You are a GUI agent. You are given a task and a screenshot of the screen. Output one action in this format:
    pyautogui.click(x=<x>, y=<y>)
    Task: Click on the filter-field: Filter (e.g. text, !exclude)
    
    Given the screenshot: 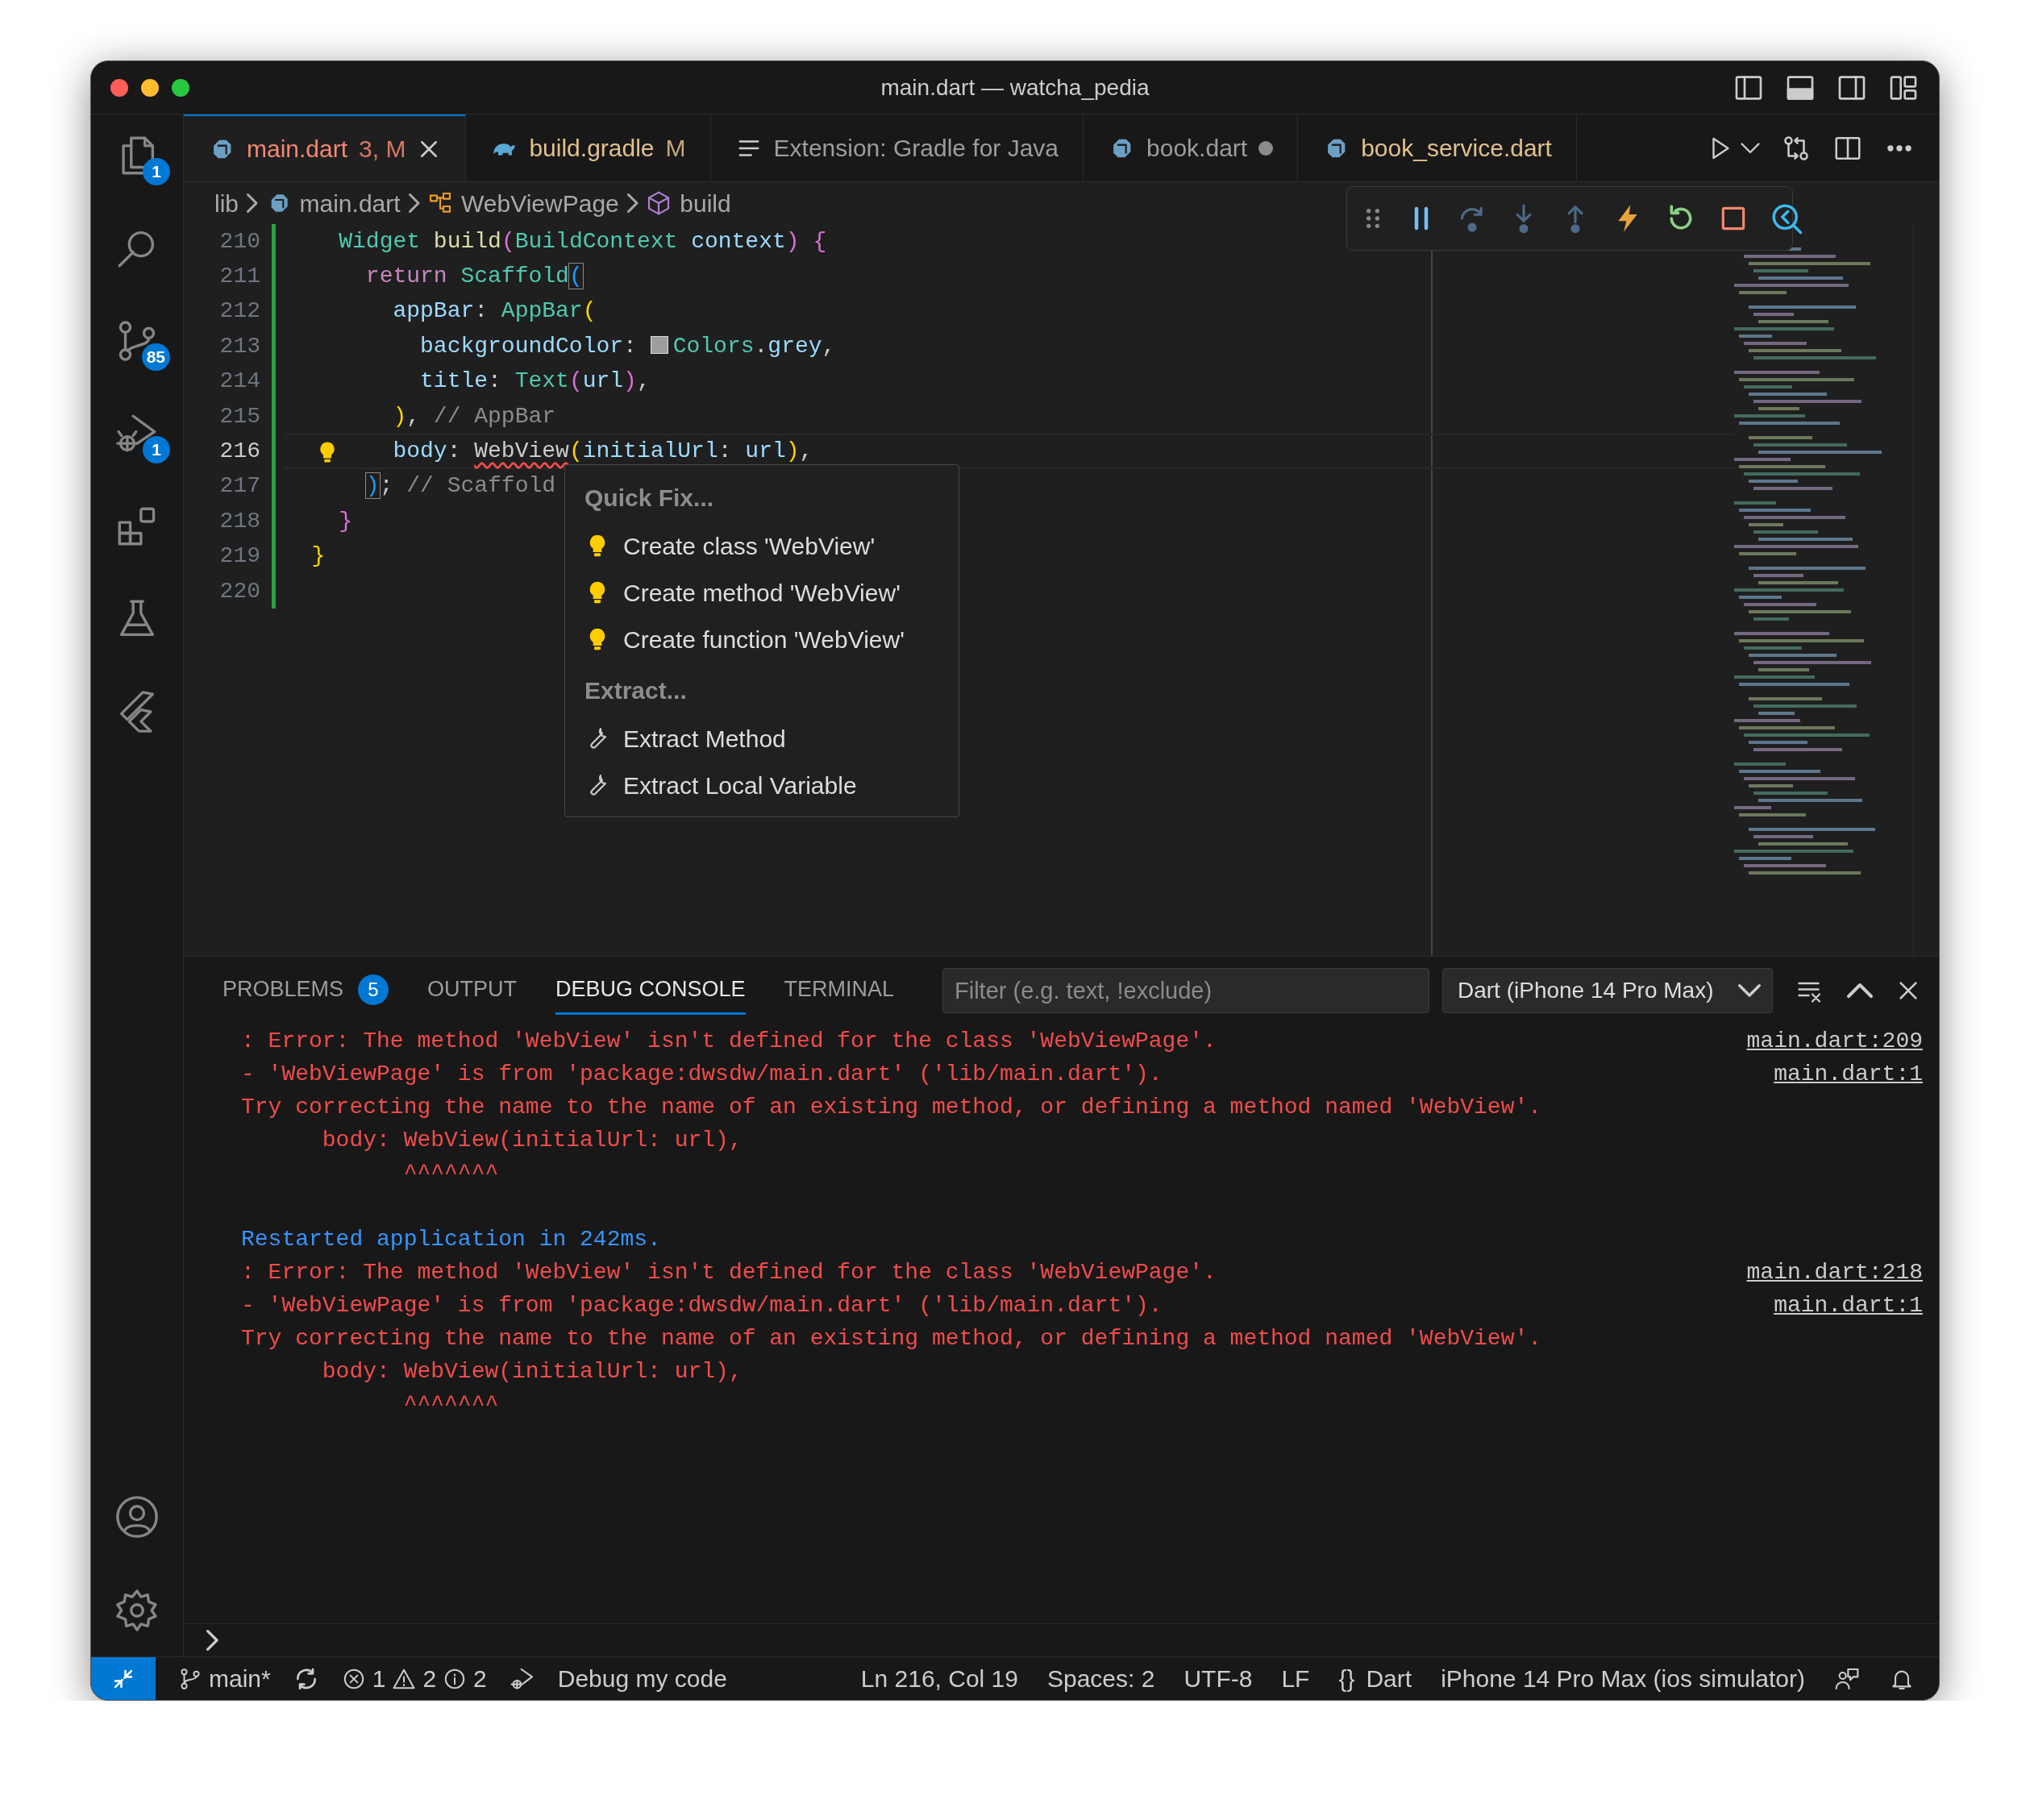 What is the action you would take?
    pyautogui.click(x=1185, y=991)
    